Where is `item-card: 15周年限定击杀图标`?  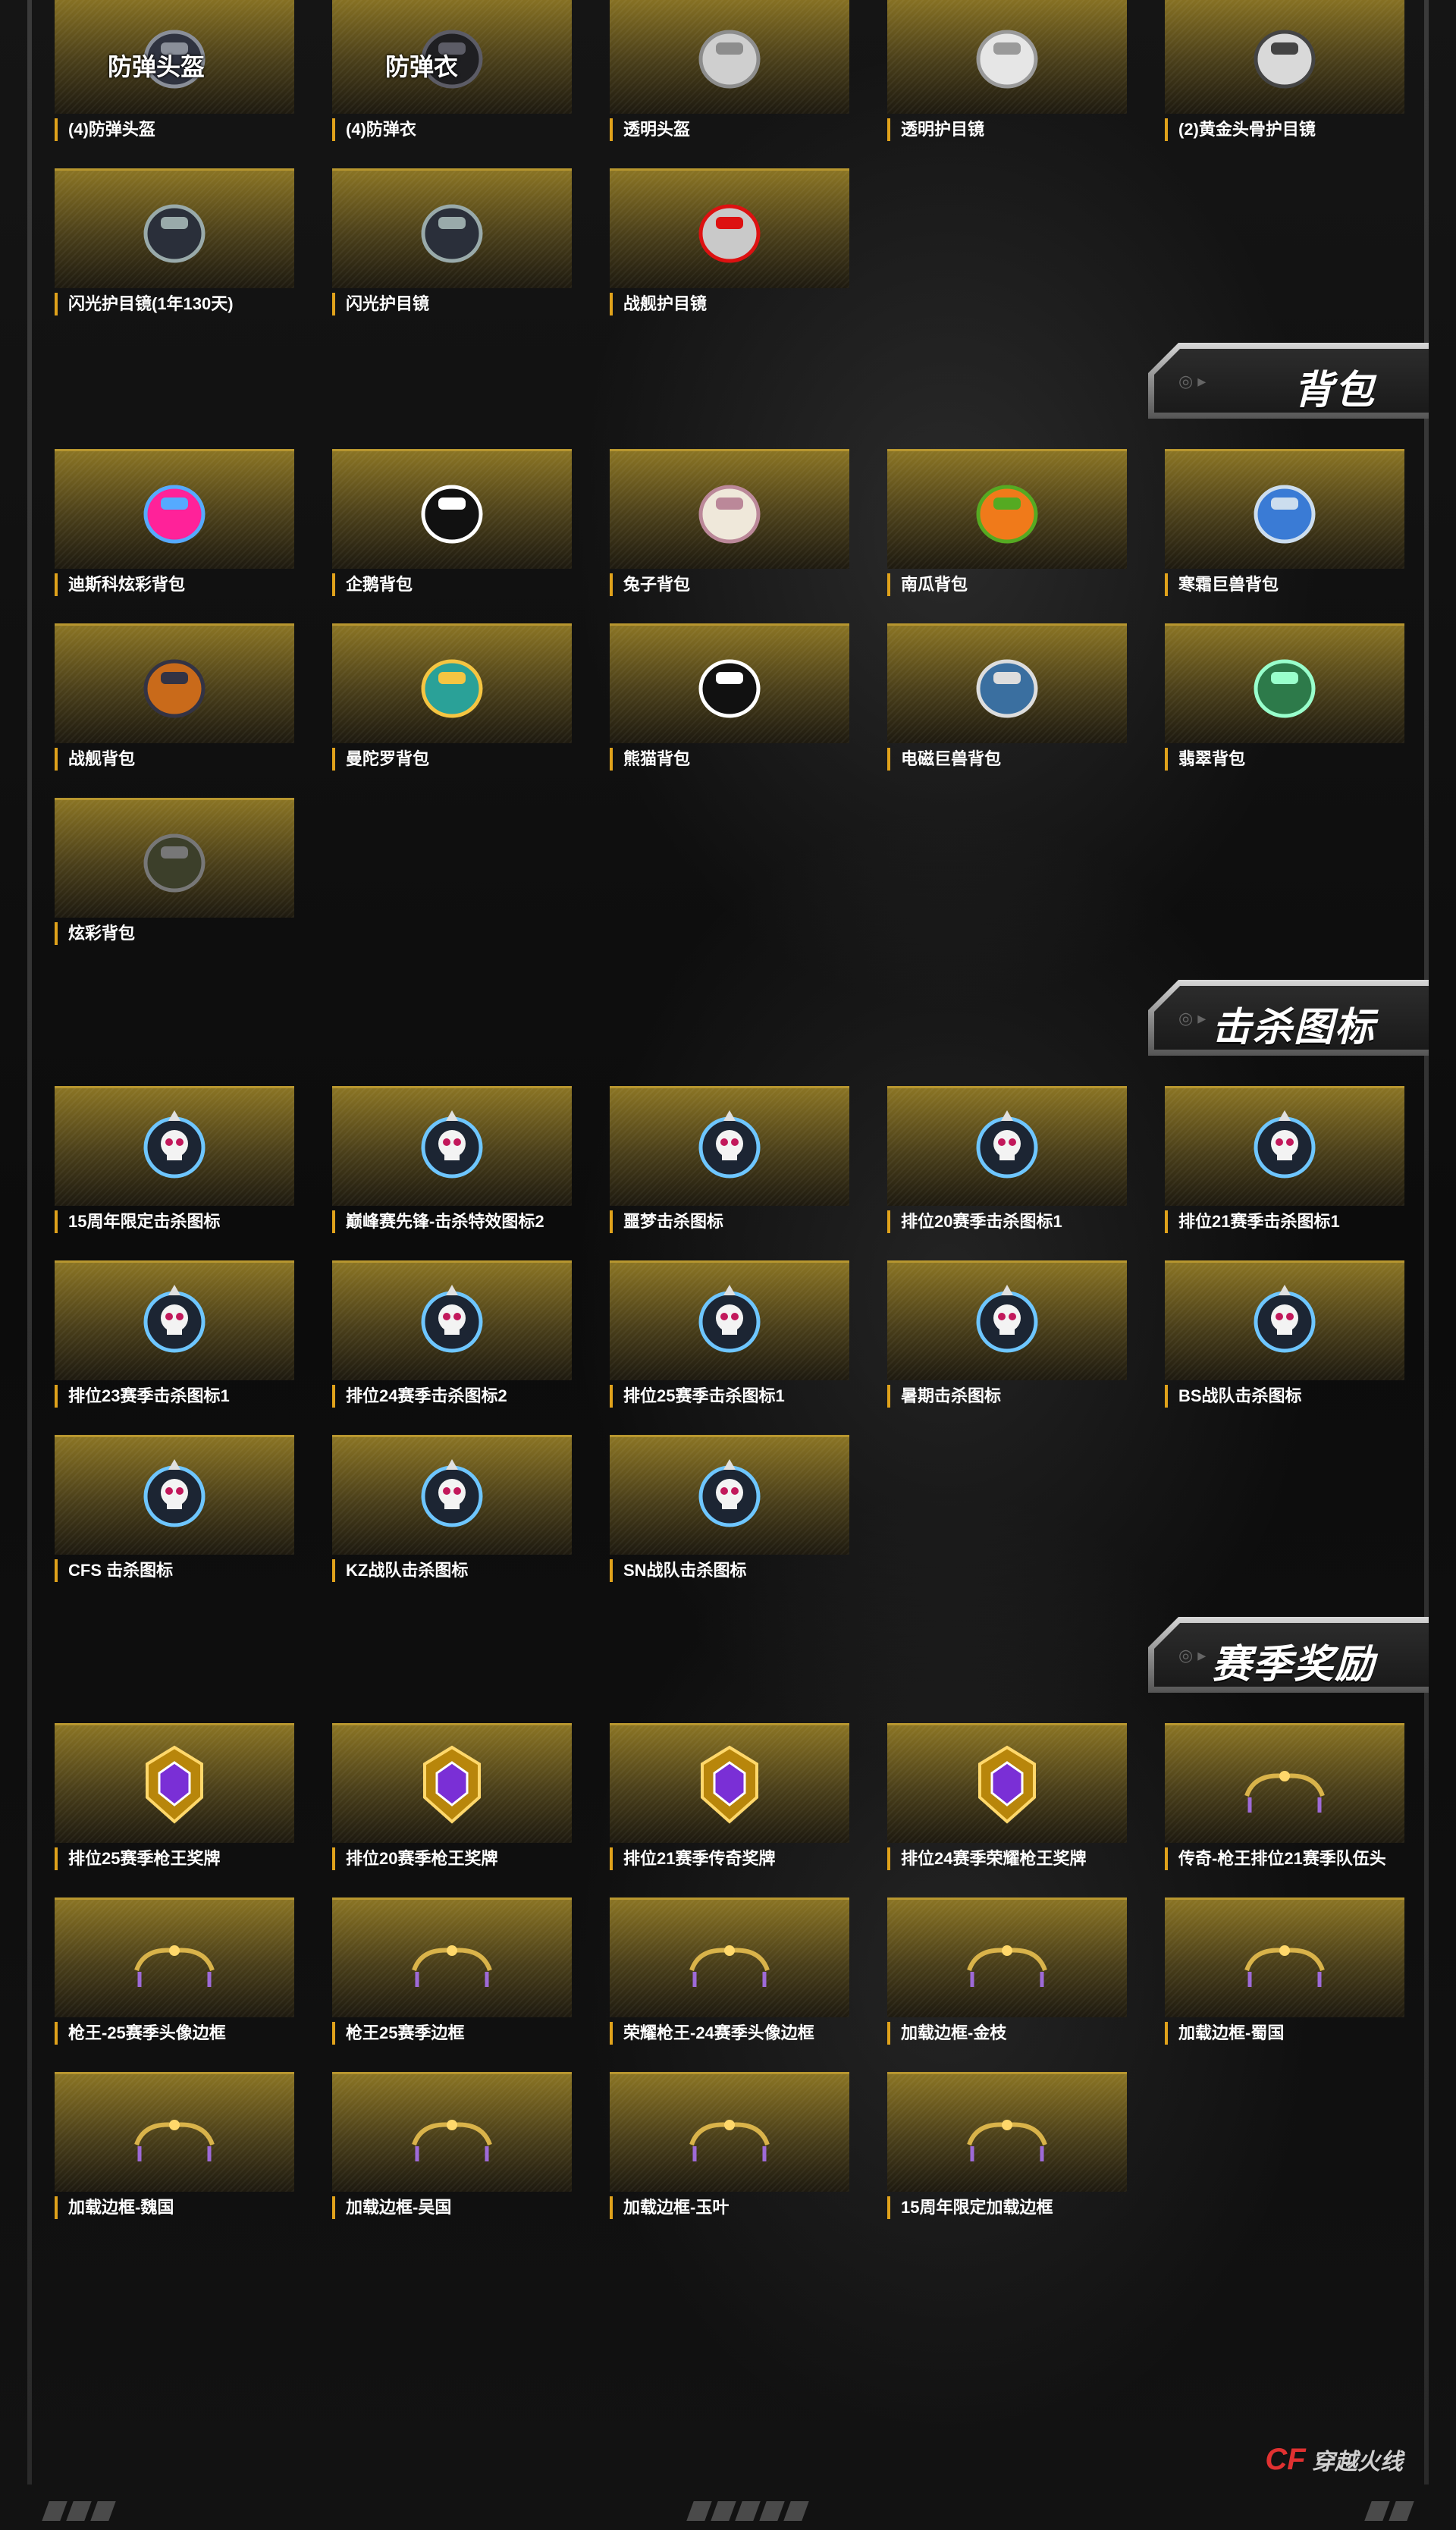 item-card: 15周年限定击杀图标 is located at coordinates (174, 1173).